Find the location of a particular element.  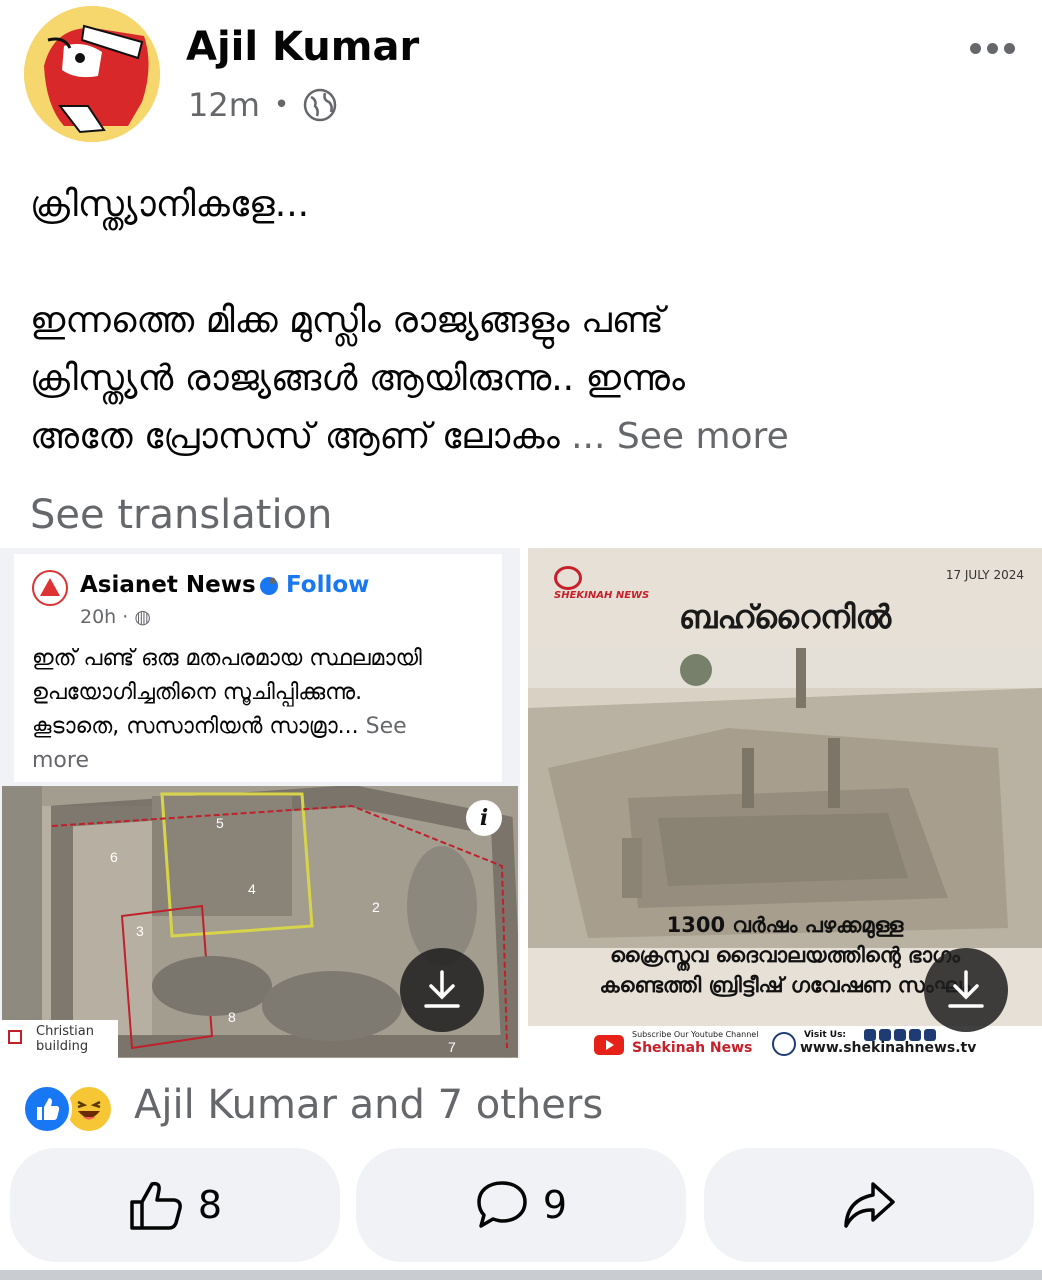

card-date: 17 JULY 2024 is located at coordinates (984, 575).